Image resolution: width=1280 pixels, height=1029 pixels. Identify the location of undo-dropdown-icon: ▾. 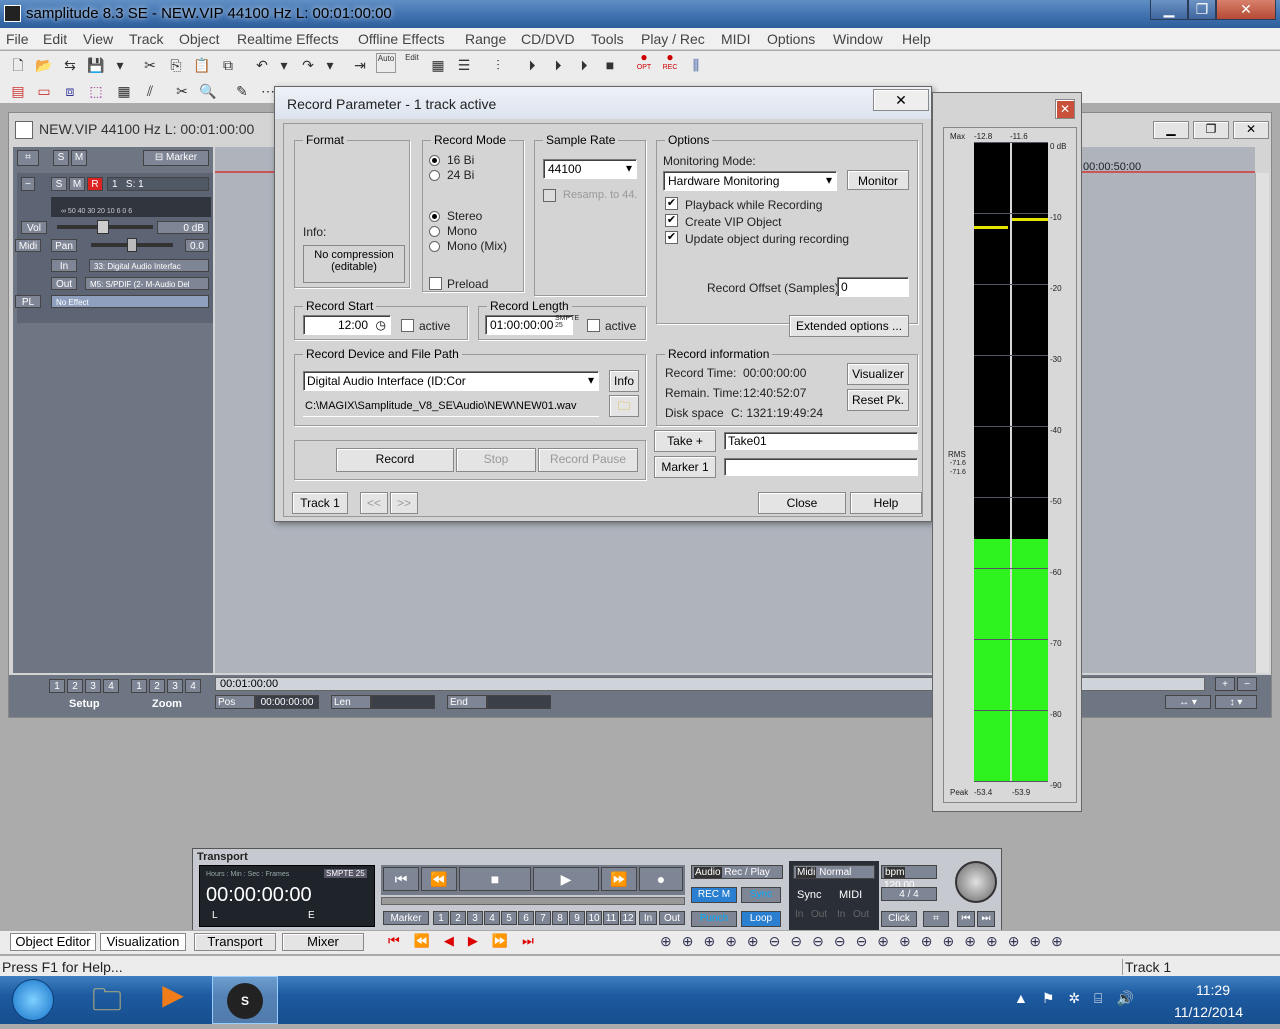
(284, 65).